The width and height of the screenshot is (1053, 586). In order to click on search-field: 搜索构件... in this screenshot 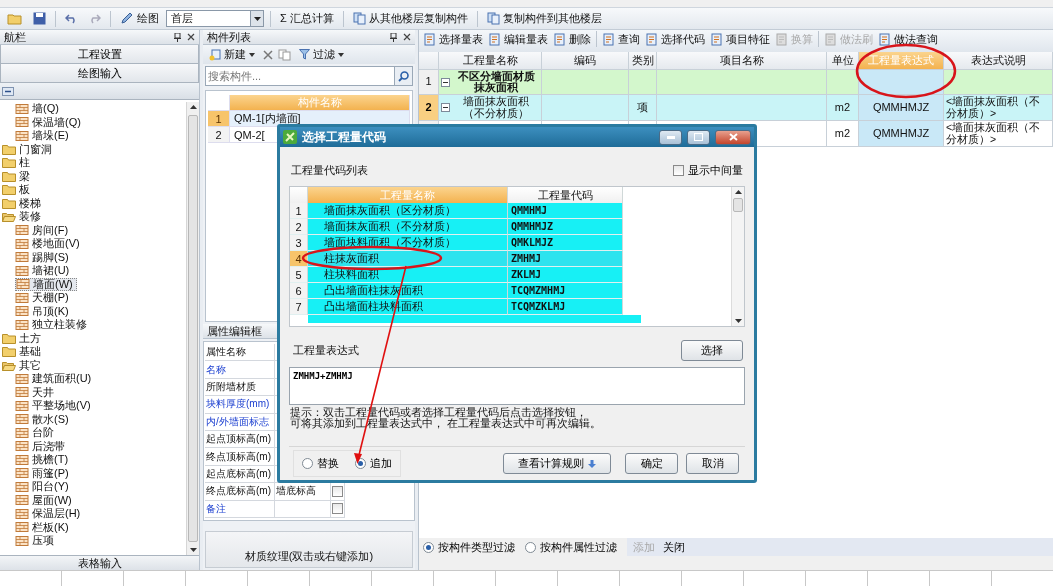, I will do `click(299, 76)`.